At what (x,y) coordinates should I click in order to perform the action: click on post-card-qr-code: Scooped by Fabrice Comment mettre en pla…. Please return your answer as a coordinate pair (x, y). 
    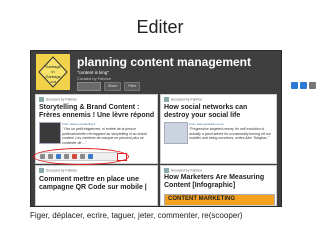
    Looking at the image, I should click on (96, 185).